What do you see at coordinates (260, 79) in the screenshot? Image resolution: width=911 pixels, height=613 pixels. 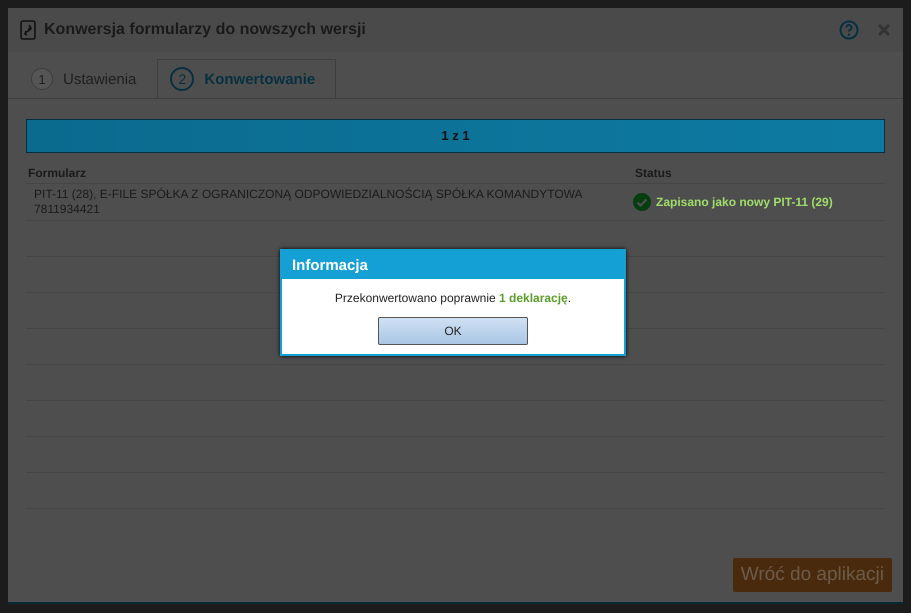 I see `tab-label: Konwertowanie` at bounding box center [260, 79].